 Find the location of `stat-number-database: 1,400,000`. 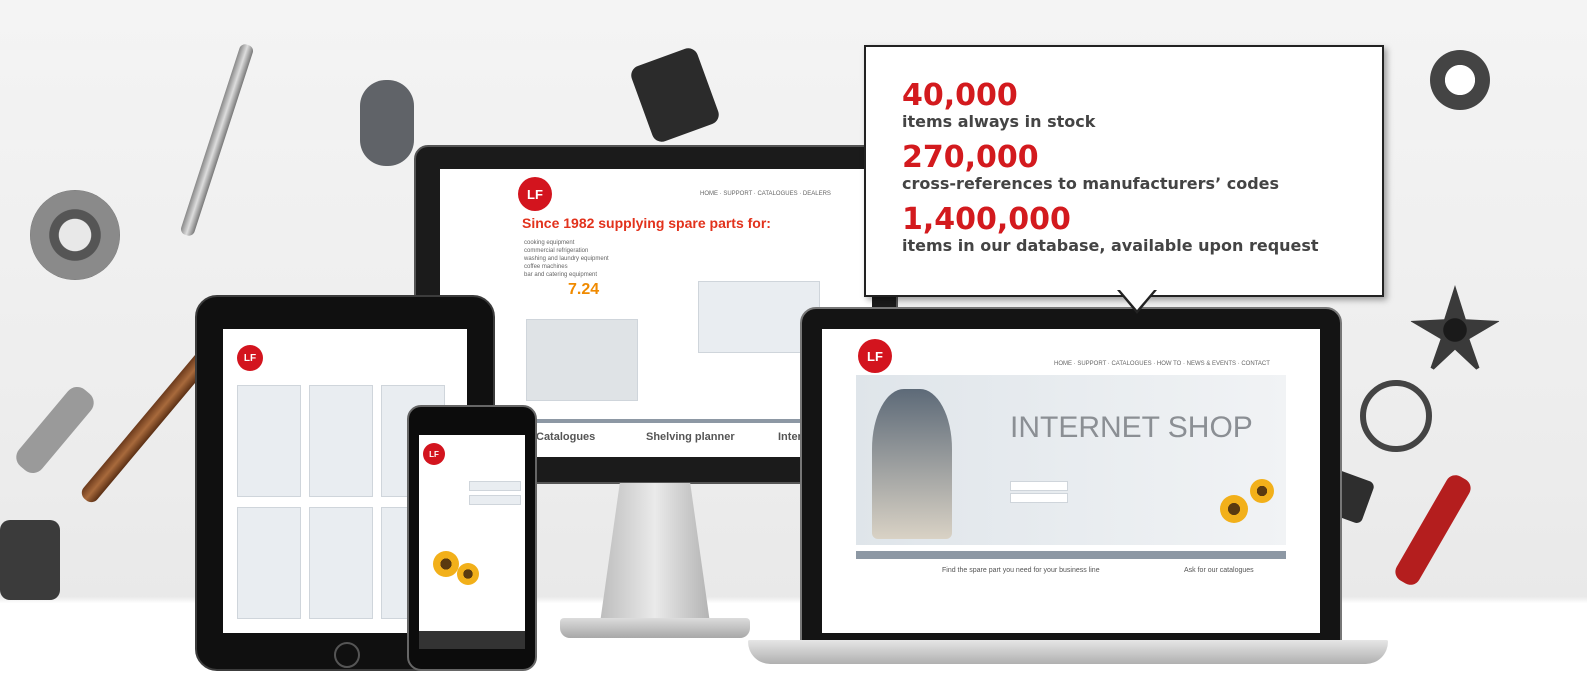

stat-number-database: 1,400,000 is located at coordinates (986, 219).